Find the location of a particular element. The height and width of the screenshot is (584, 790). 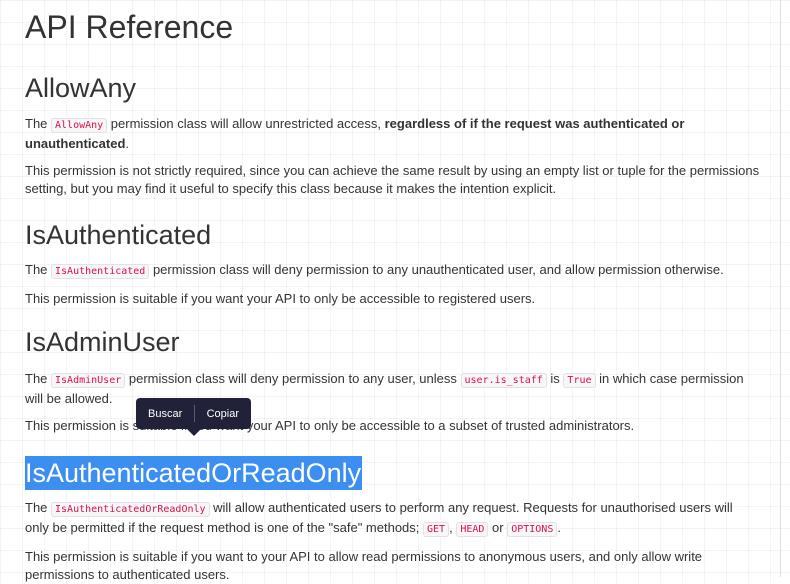

code-get: GET is located at coordinates (436, 529).